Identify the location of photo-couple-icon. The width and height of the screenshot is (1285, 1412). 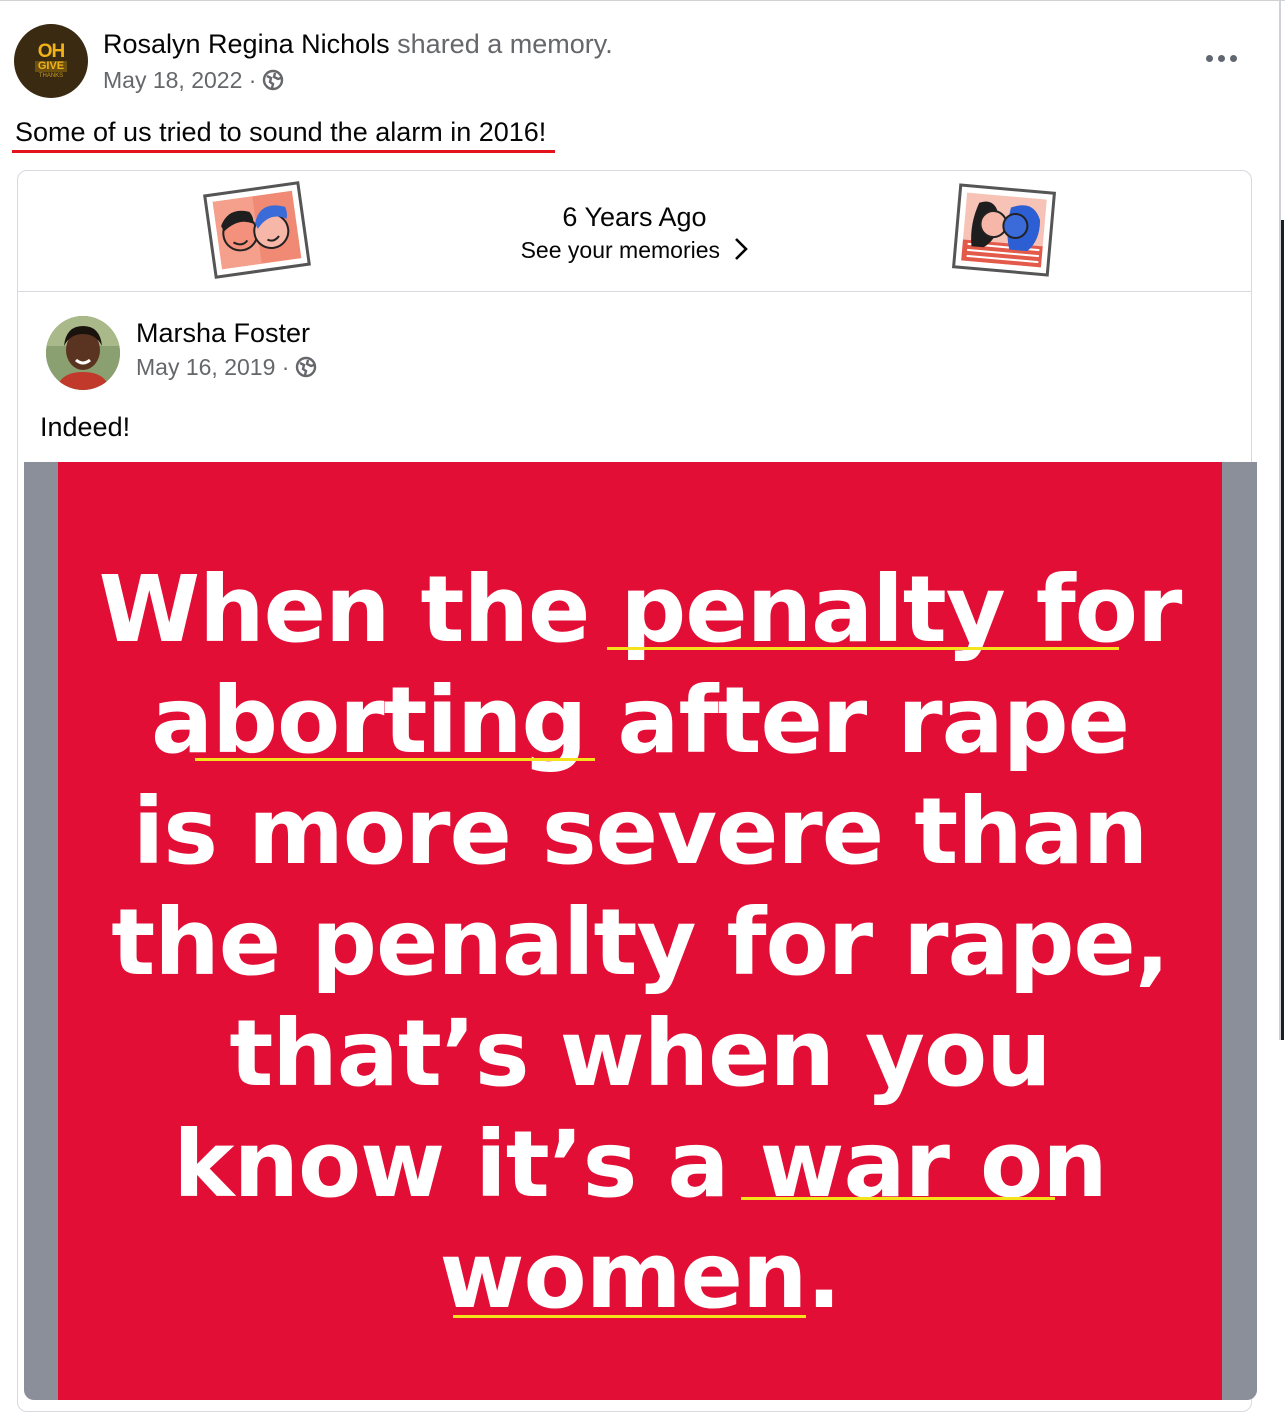
(1004, 230).